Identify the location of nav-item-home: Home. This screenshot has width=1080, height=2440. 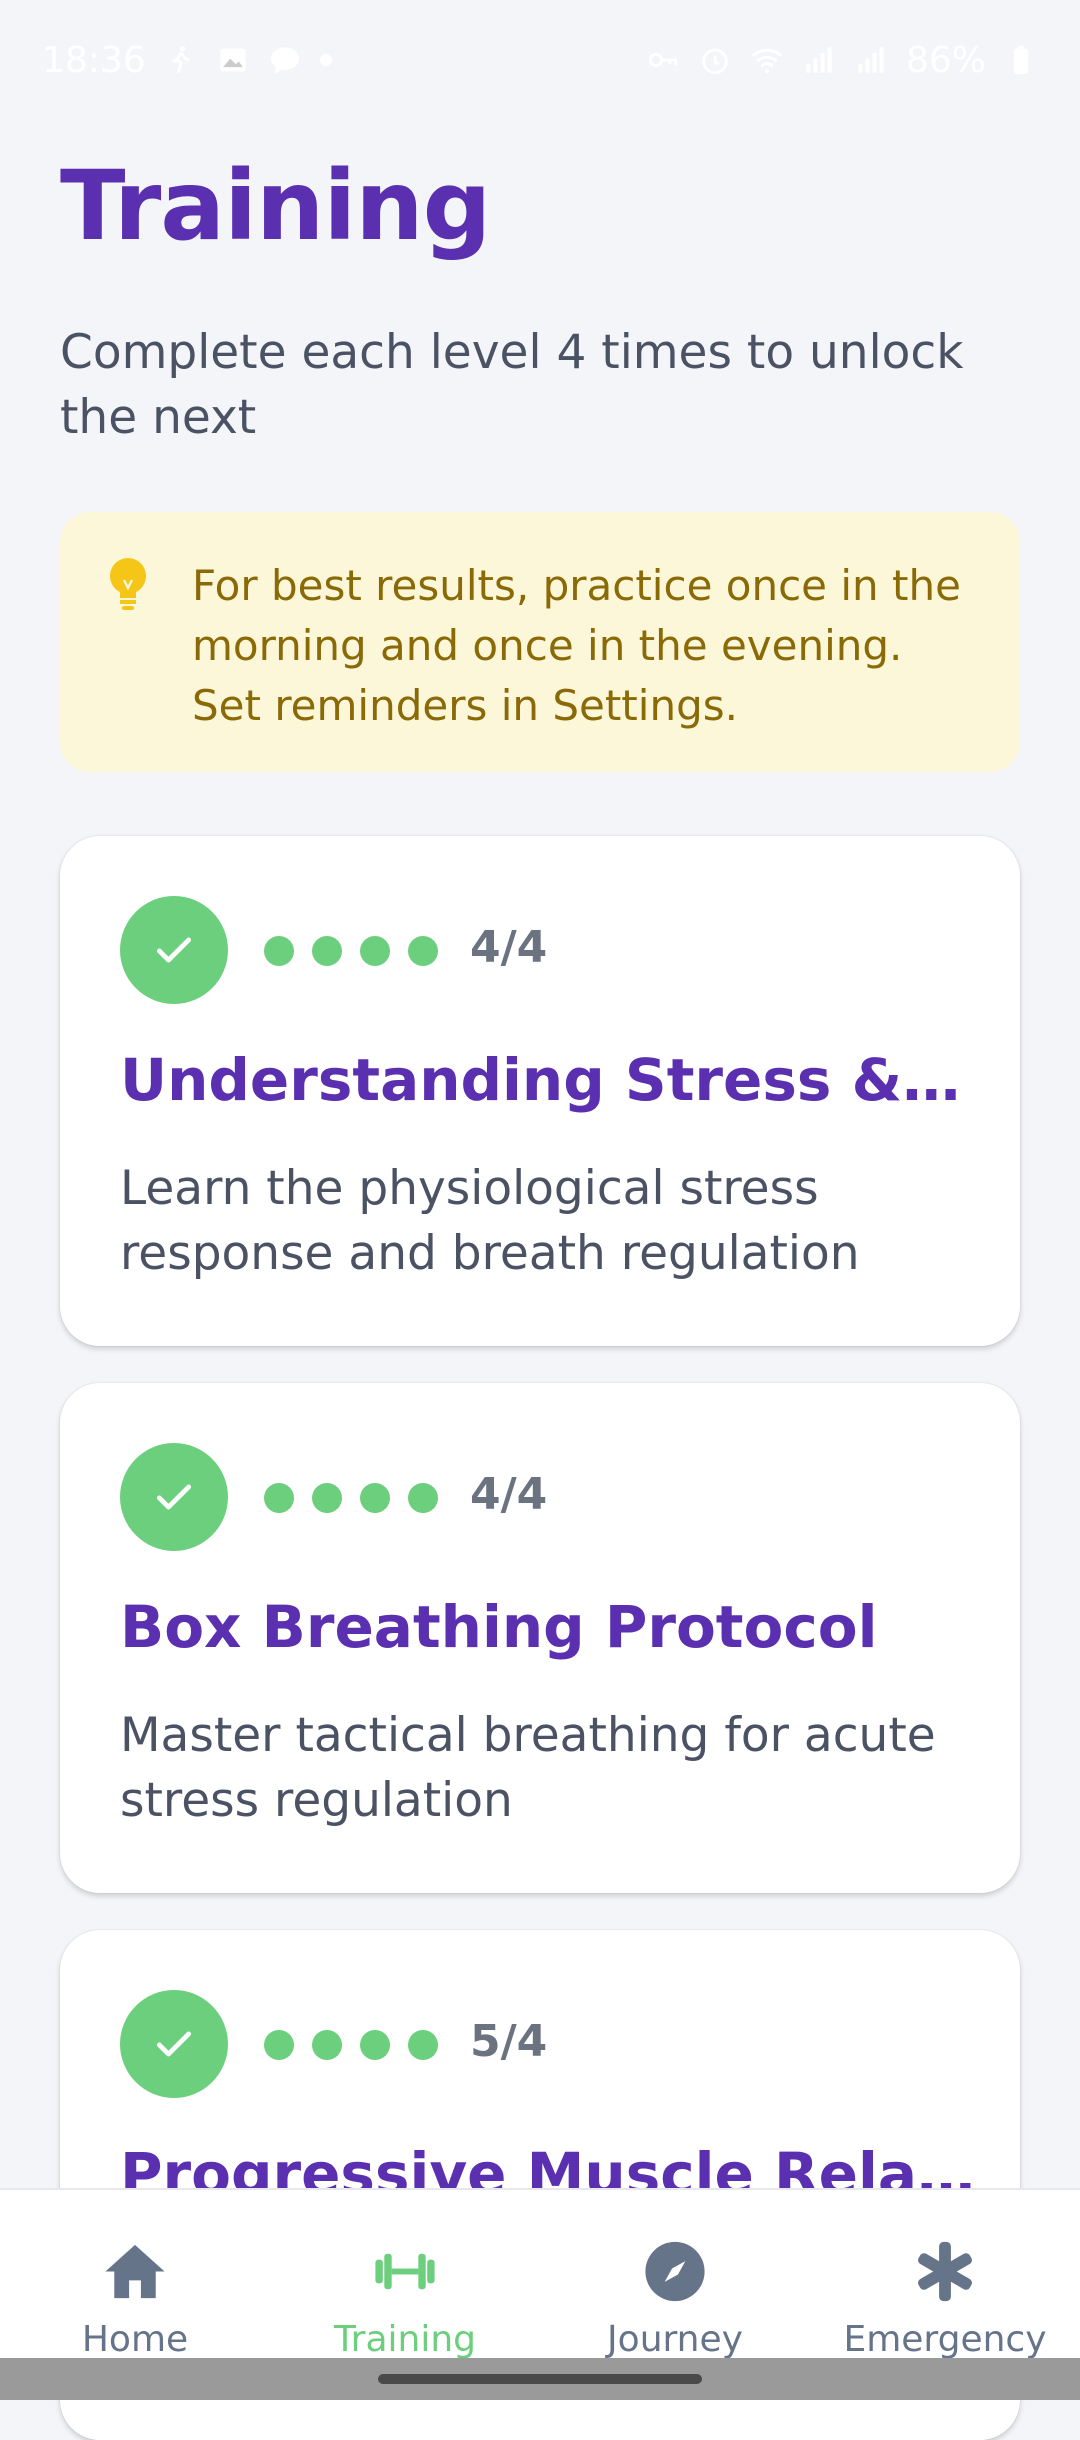
(135, 2275).